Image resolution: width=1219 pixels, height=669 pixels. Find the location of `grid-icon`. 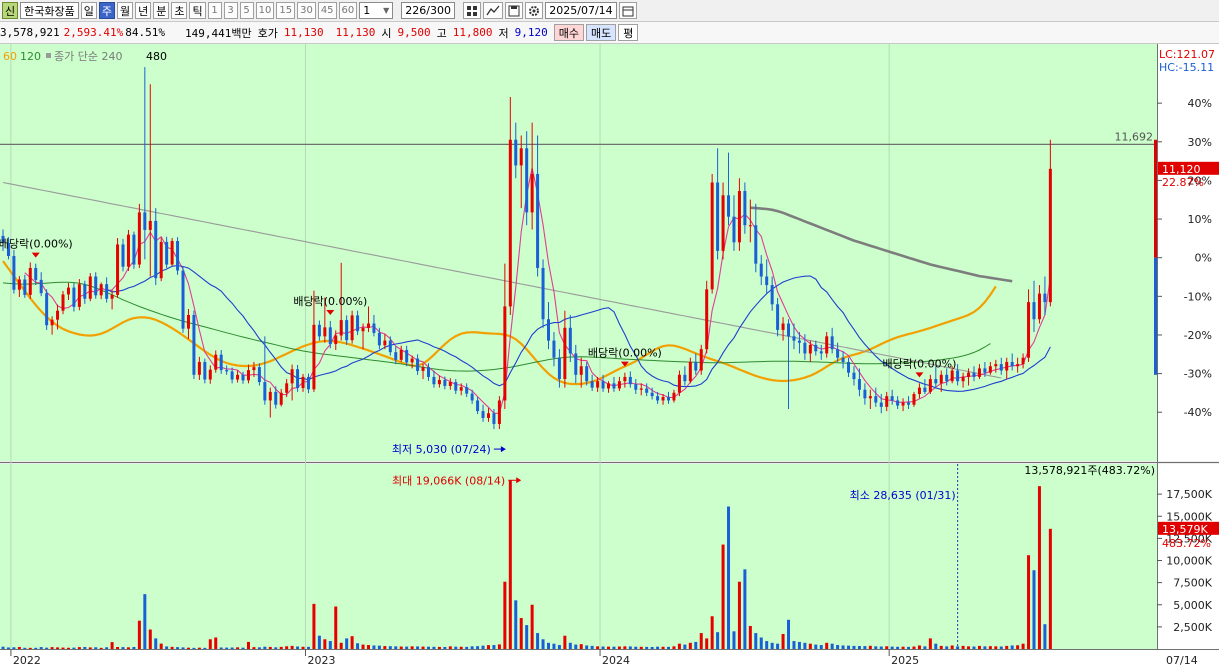

grid-icon is located at coordinates (472, 10).